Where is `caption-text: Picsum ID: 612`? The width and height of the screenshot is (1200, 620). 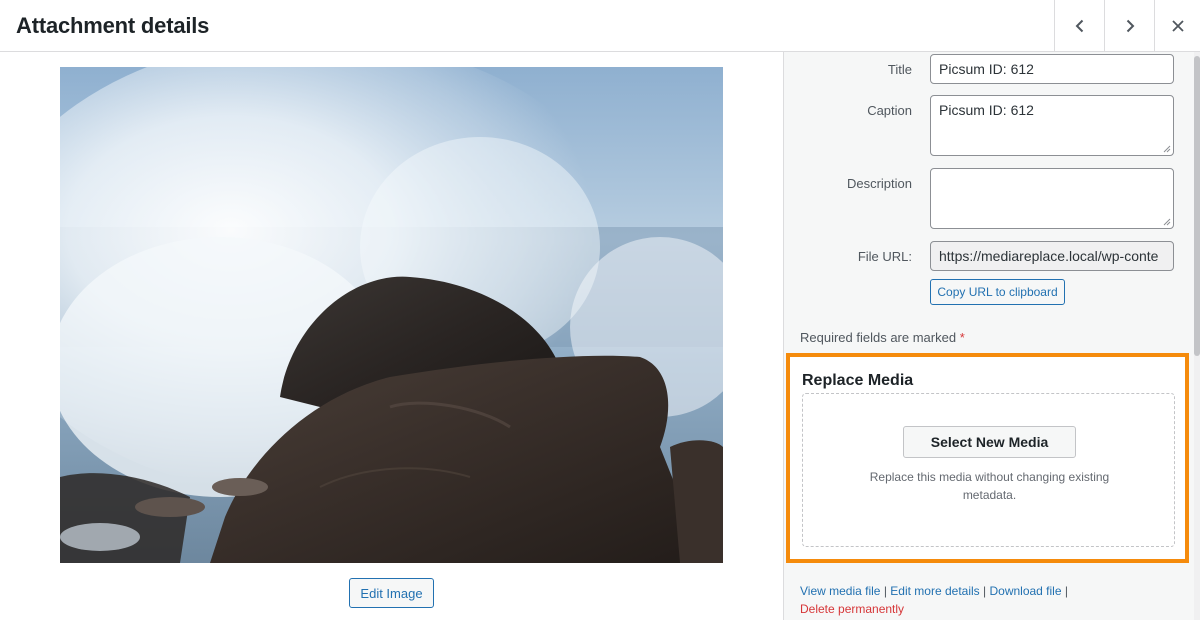 caption-text: Picsum ID: 612 is located at coordinates (986, 110).